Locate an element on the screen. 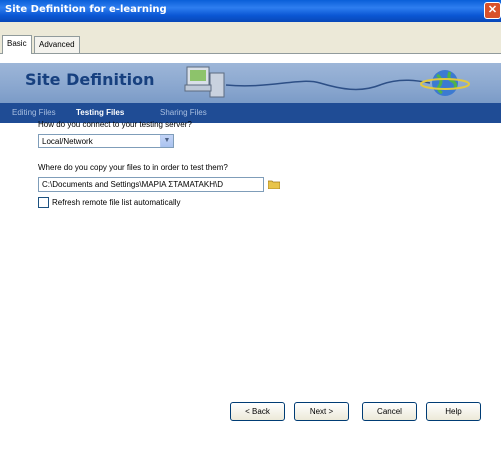 The width and height of the screenshot is (501, 454). computer-icon is located at coordinates (204, 82).